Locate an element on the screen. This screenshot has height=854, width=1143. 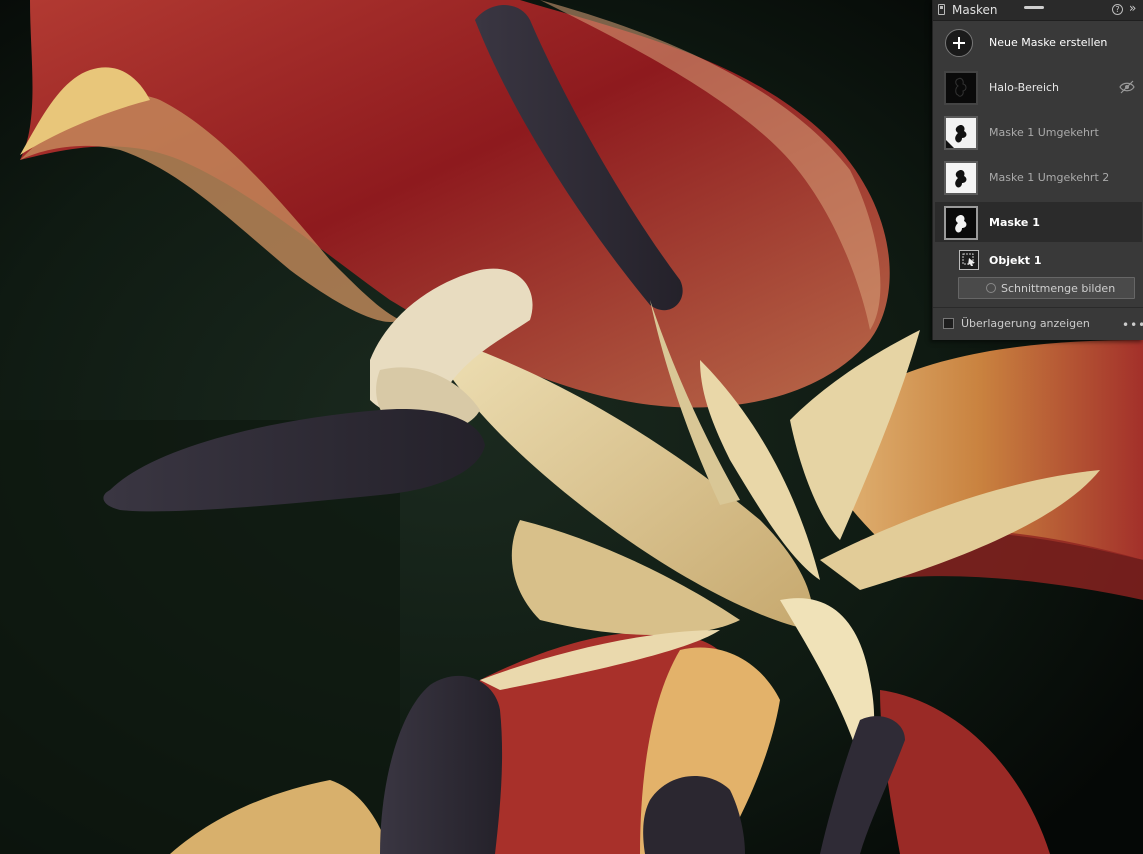
mask-label: Maske 1 Umgekehrt 2 is located at coordinates (1049, 177).